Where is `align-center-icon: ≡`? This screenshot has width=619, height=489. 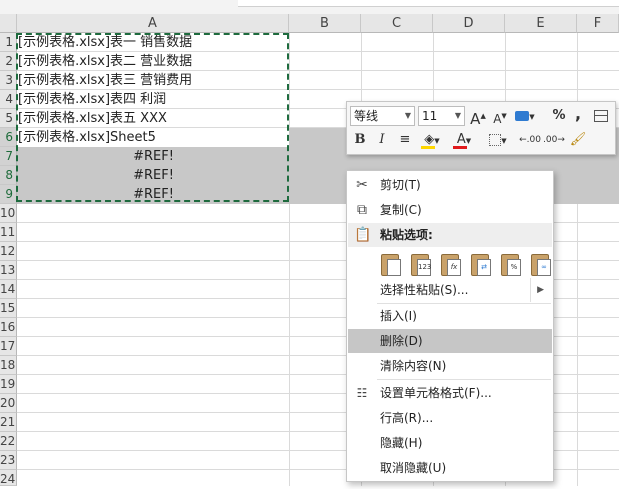 align-center-icon: ≡ is located at coordinates (405, 139).